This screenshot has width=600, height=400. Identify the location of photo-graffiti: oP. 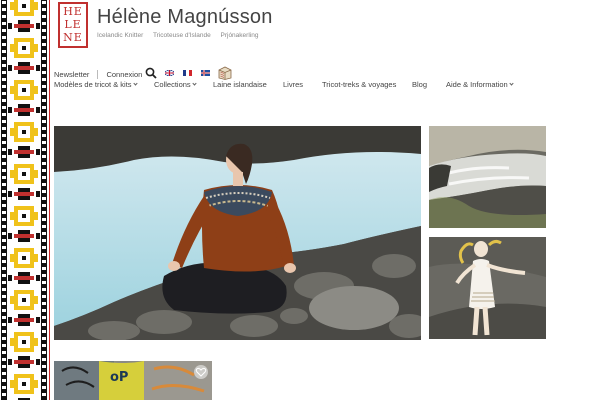
(133, 380).